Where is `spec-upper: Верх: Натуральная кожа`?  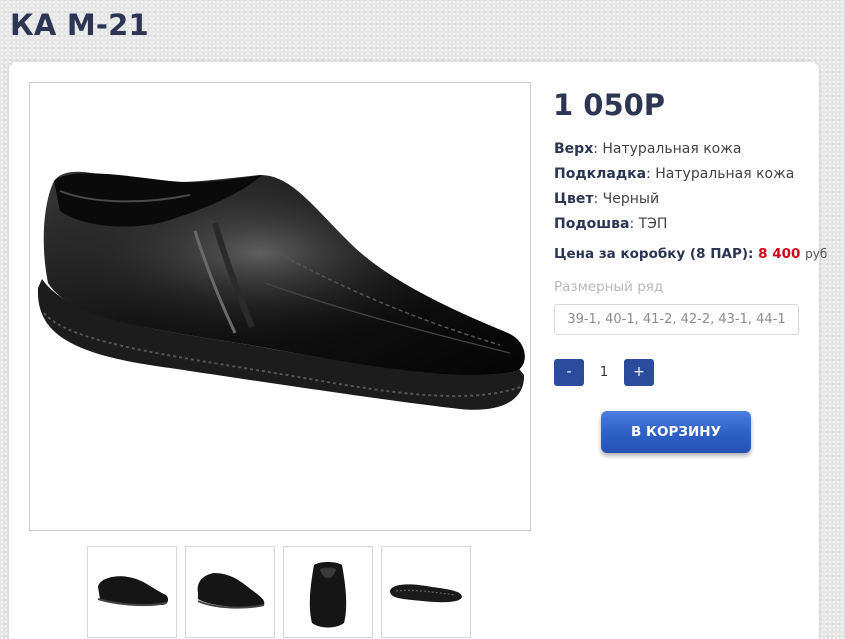
spec-upper: Верх: Натуральная кожа is located at coordinates (647, 149).